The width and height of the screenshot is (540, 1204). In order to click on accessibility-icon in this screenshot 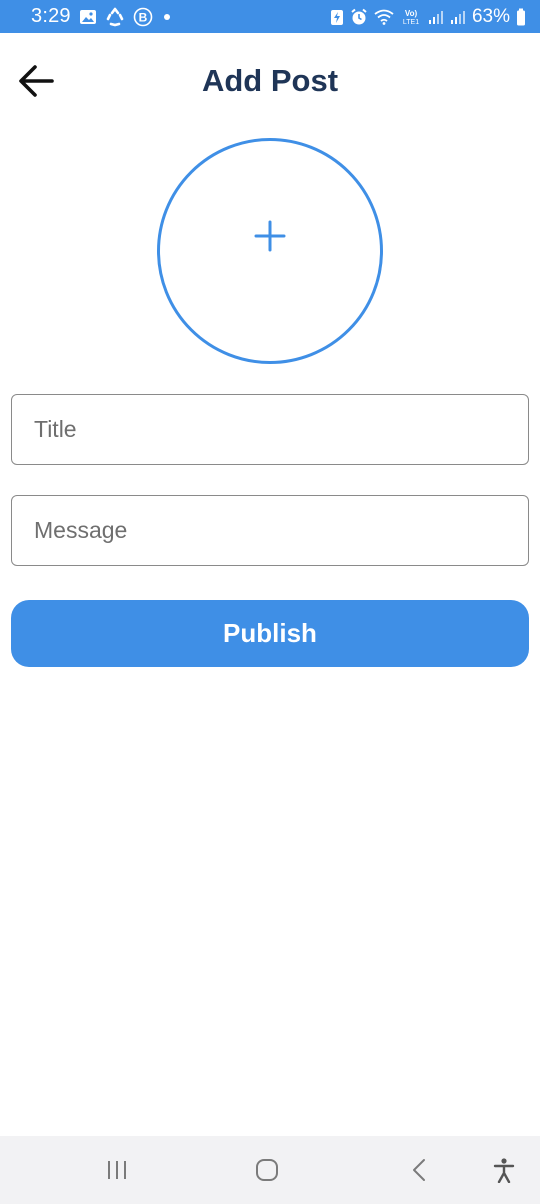, I will do `click(504, 1170)`.